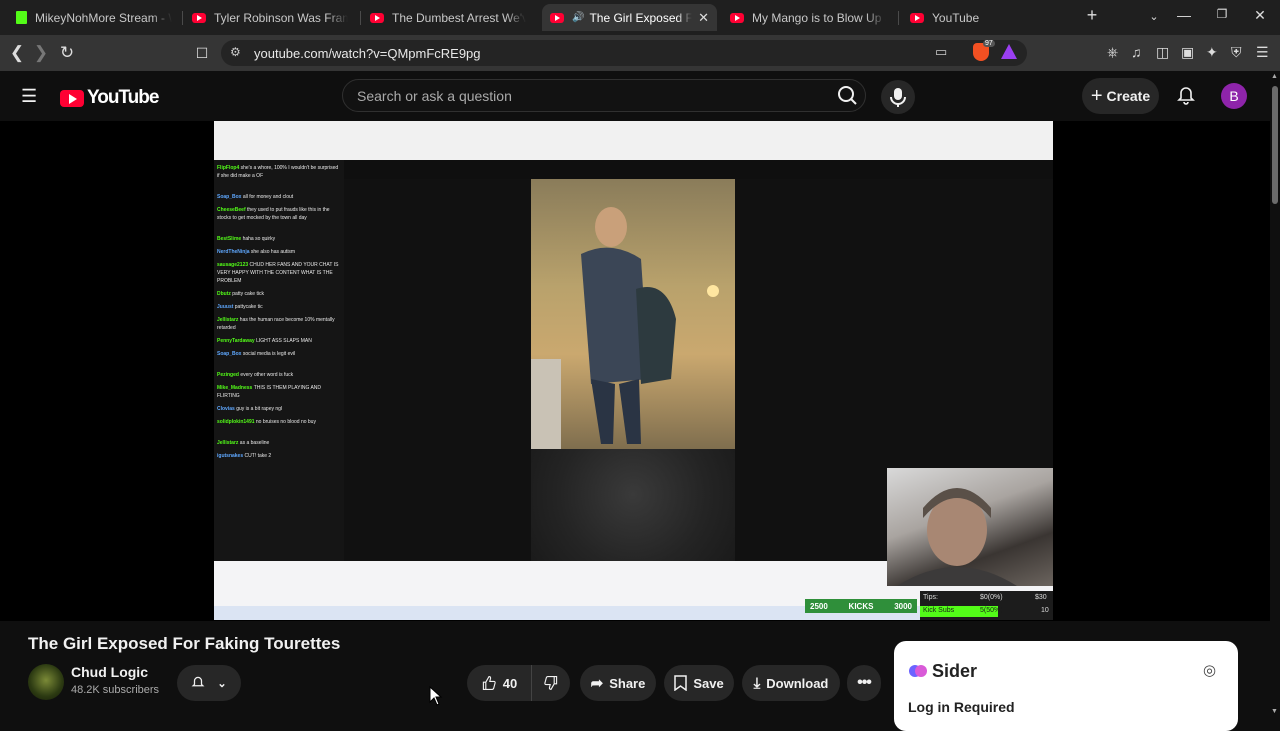 The image size is (1280, 731). What do you see at coordinates (367, 53) in the screenshot?
I see `url-text: youtube.com/watch?v=QMpmFcRE9pg` at bounding box center [367, 53].